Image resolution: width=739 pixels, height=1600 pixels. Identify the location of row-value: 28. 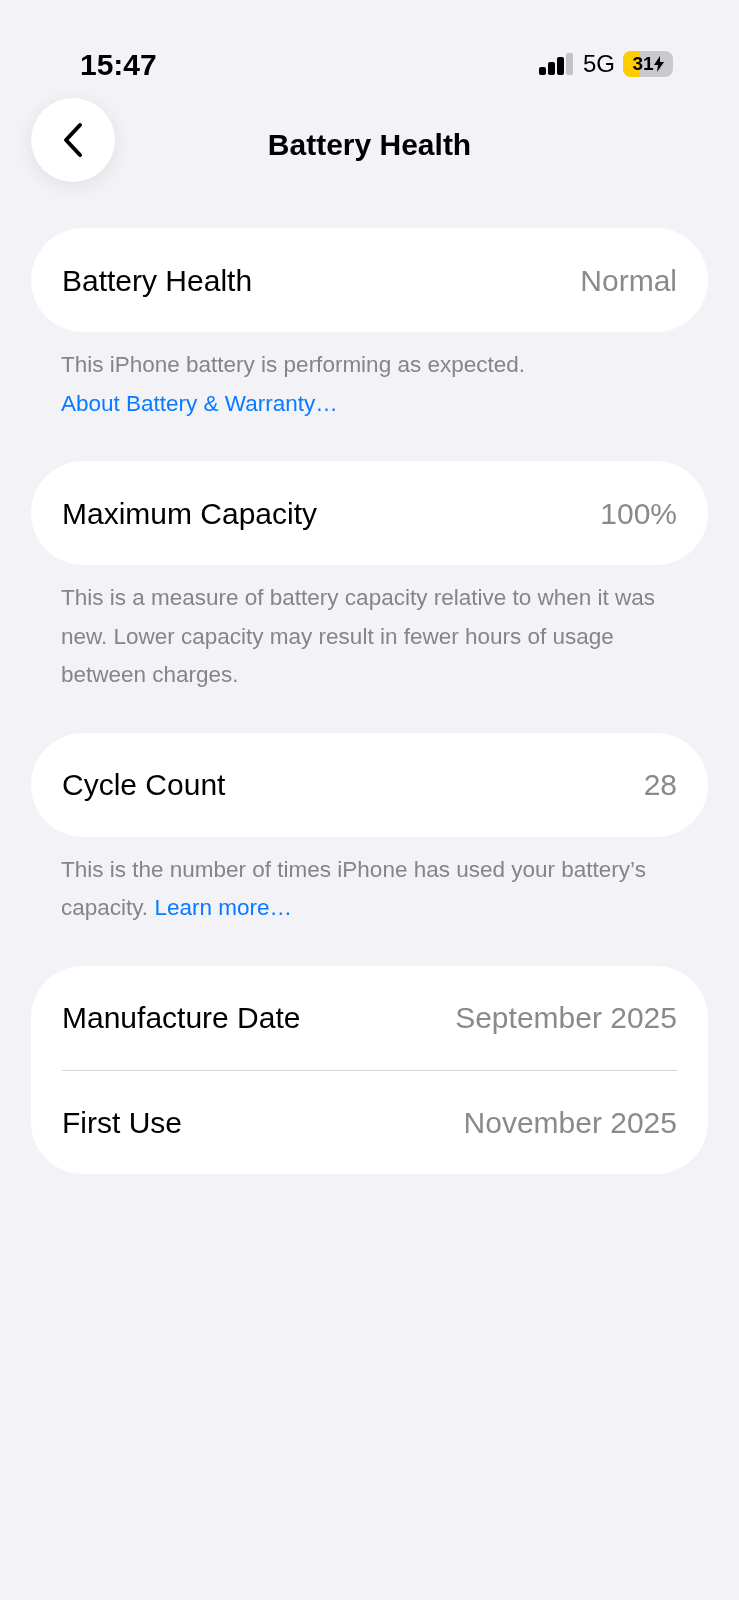
(660, 785).